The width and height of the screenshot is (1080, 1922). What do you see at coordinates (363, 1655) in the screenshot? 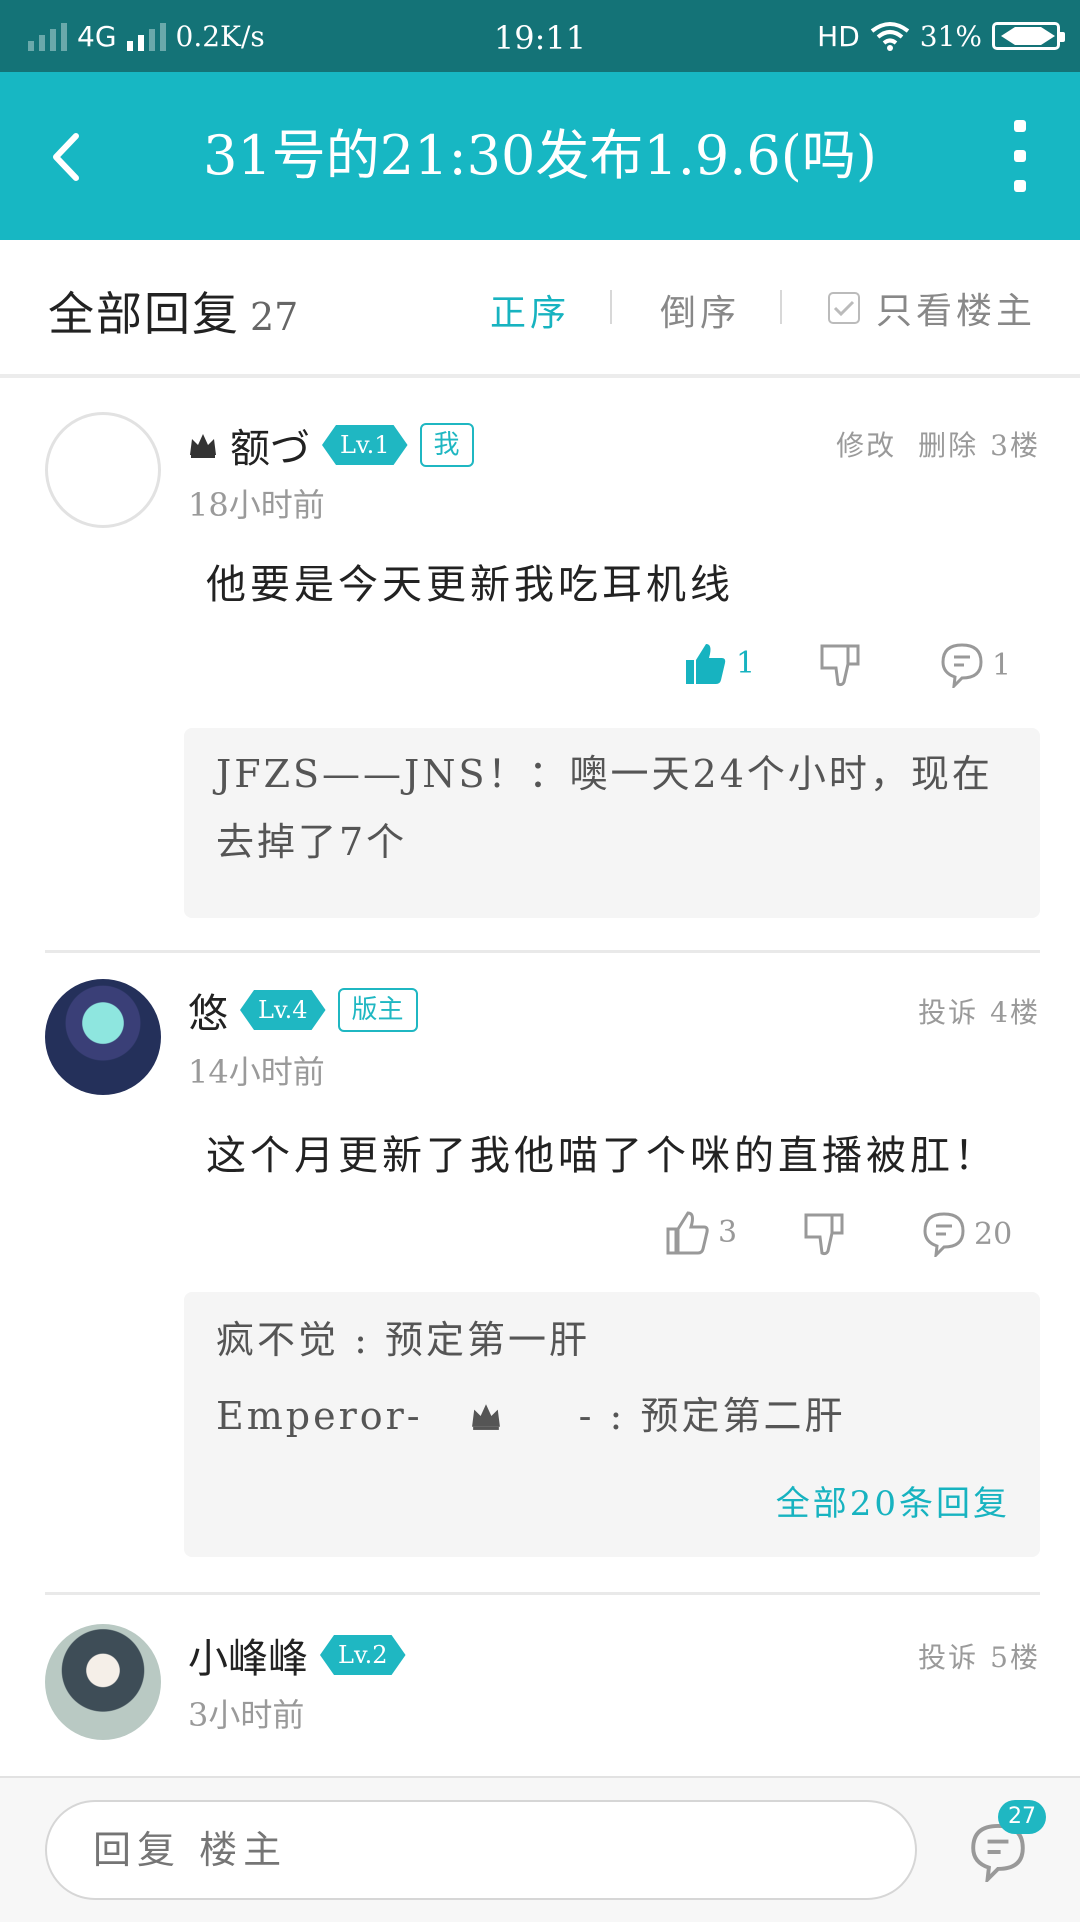
I see `level-badge: Lv.2` at bounding box center [363, 1655].